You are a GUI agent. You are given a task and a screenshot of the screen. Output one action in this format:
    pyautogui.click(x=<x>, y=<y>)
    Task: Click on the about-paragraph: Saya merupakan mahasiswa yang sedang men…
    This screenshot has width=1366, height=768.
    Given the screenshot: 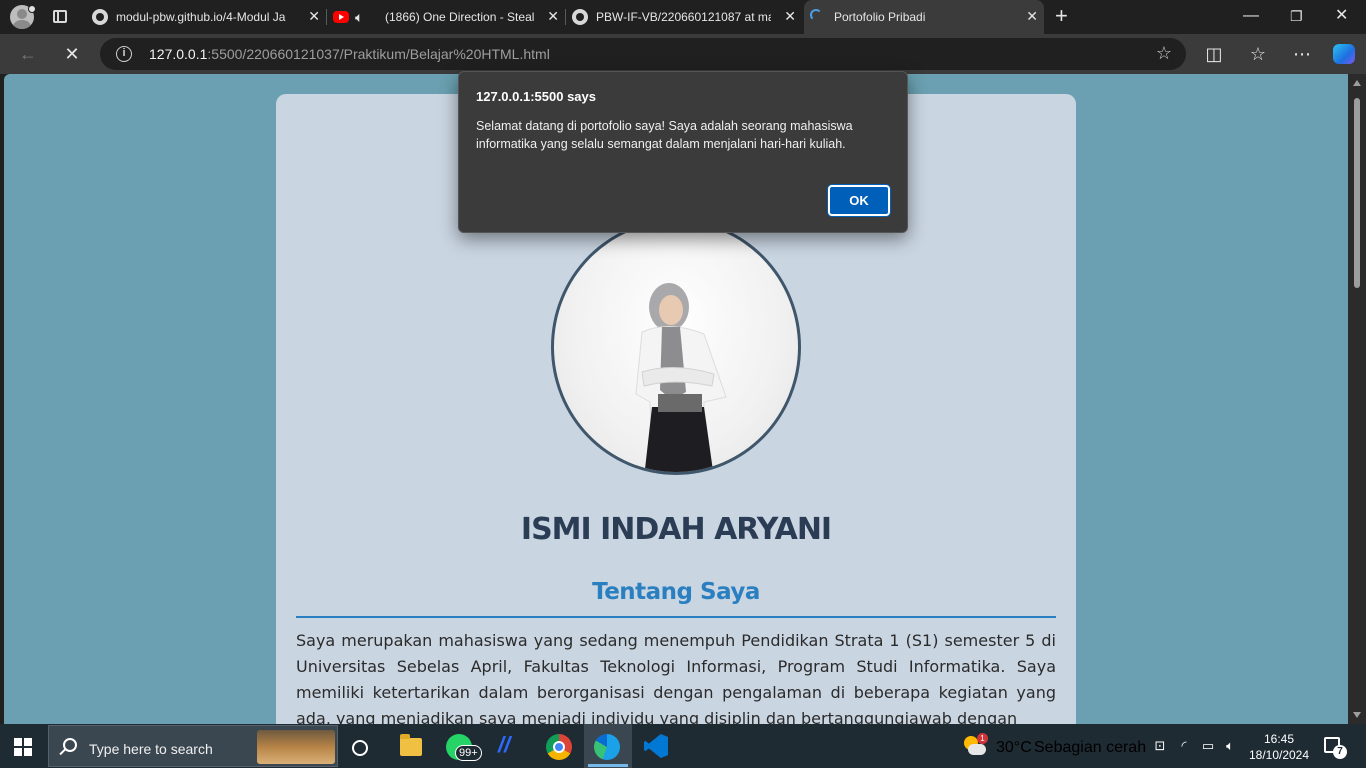 What is the action you would take?
    pyautogui.click(x=676, y=677)
    